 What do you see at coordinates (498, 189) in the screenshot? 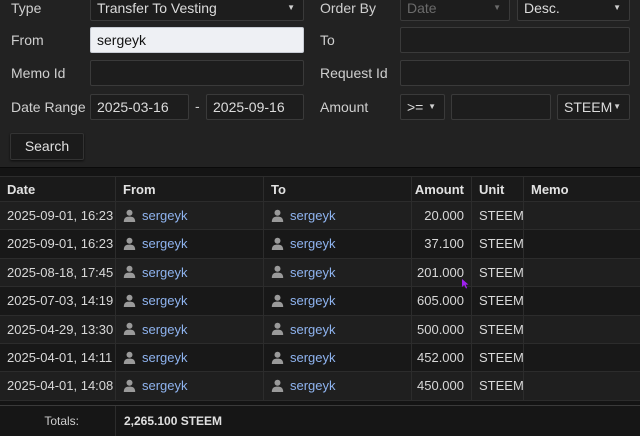
I see `column-header-unit: Unit` at bounding box center [498, 189].